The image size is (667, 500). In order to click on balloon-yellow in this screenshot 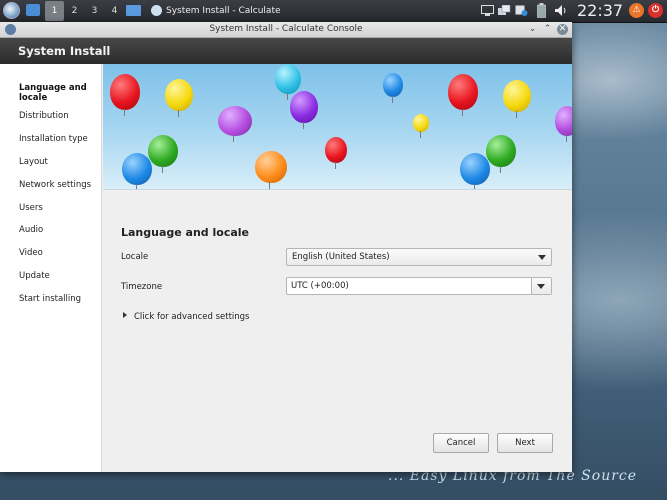, I will do `click(179, 98)`.